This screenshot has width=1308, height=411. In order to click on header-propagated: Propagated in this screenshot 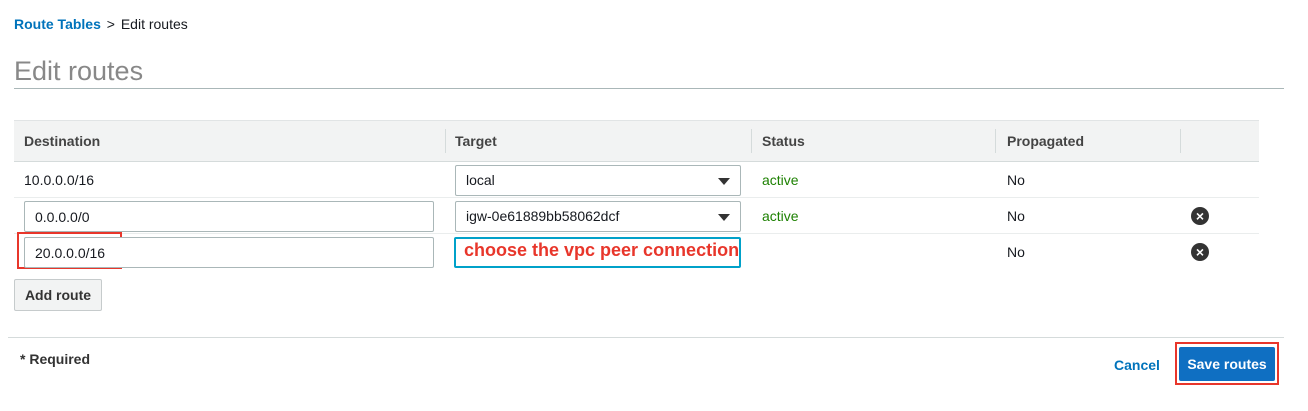, I will do `click(1046, 141)`.